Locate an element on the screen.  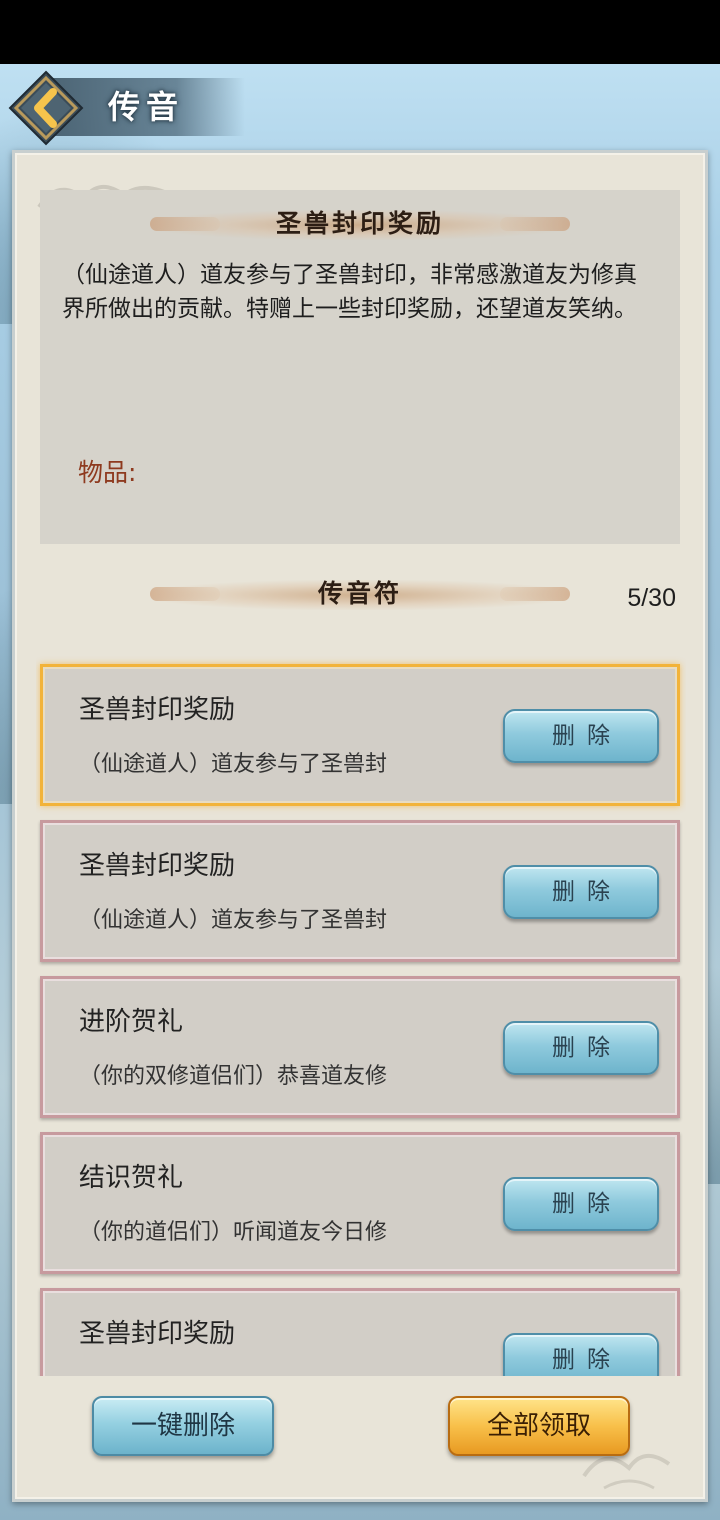
mail-title: 结识贺礼 is located at coordinates (131, 1178).